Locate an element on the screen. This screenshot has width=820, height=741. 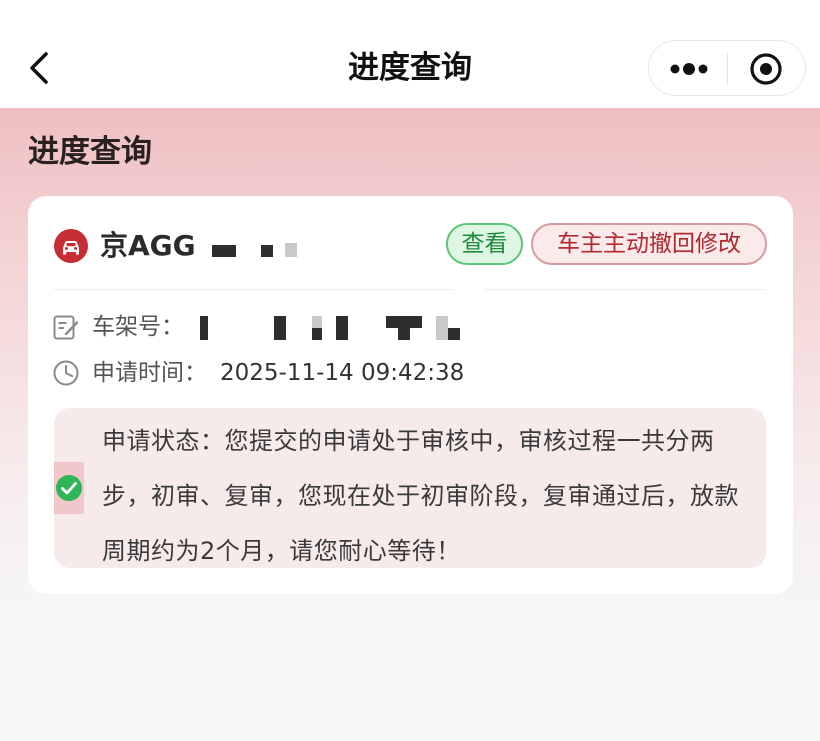
vin-row: 车架号： is located at coordinates (412, 327).